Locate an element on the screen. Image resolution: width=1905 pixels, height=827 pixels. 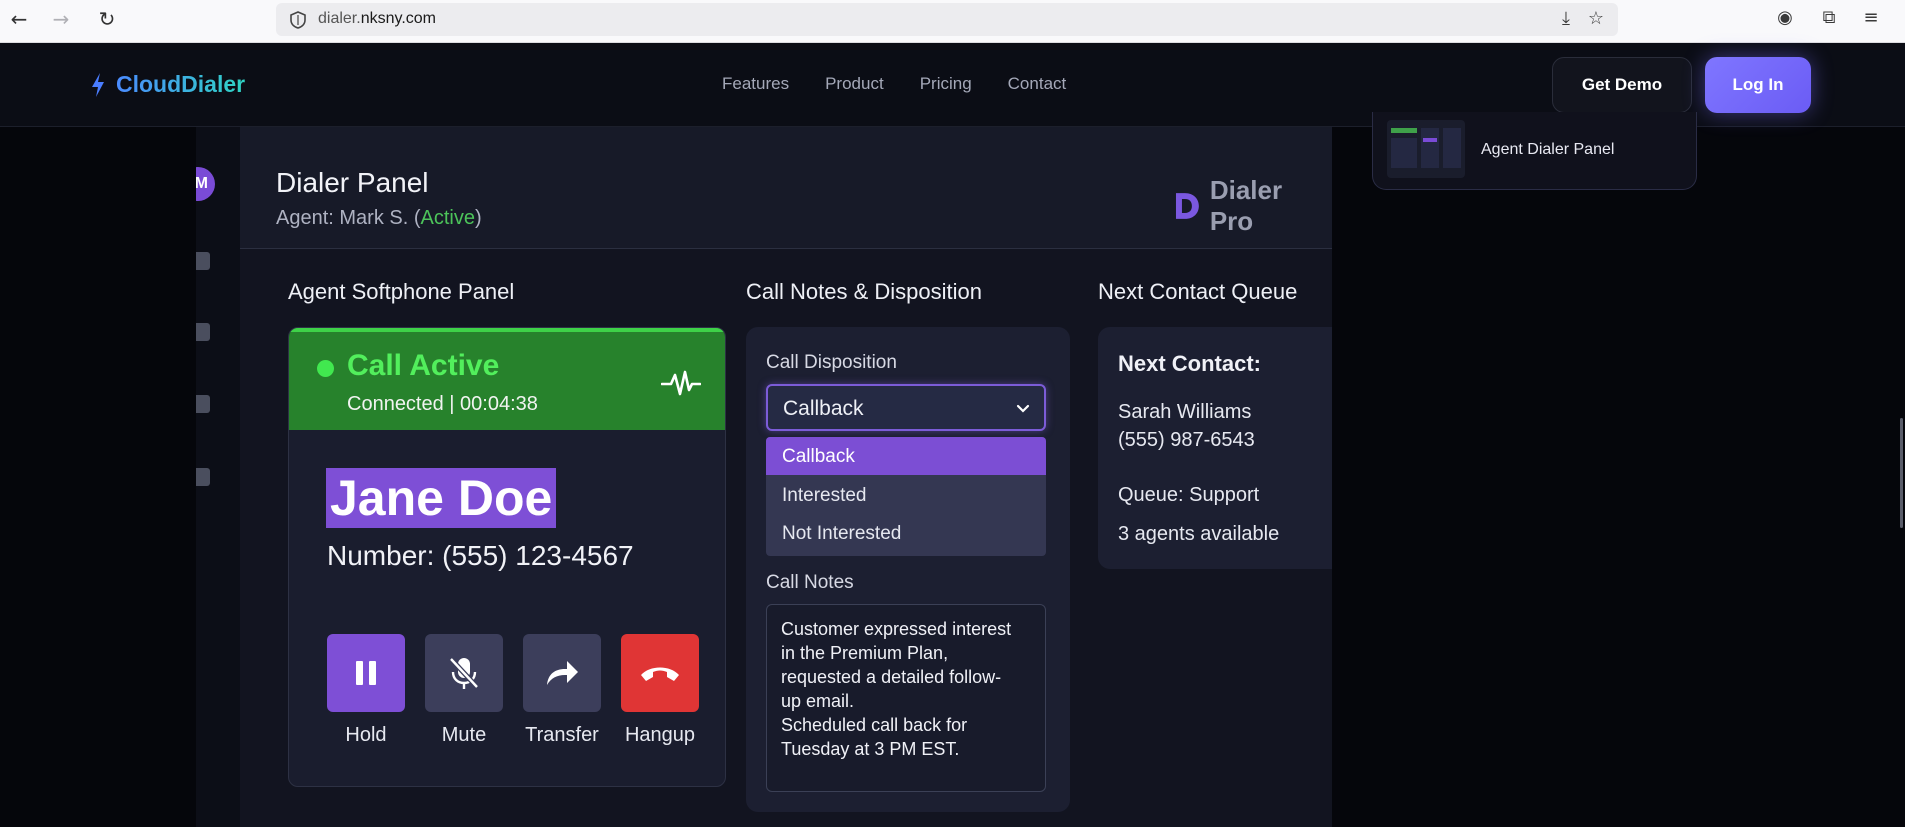
hangup-button is located at coordinates (660, 673).